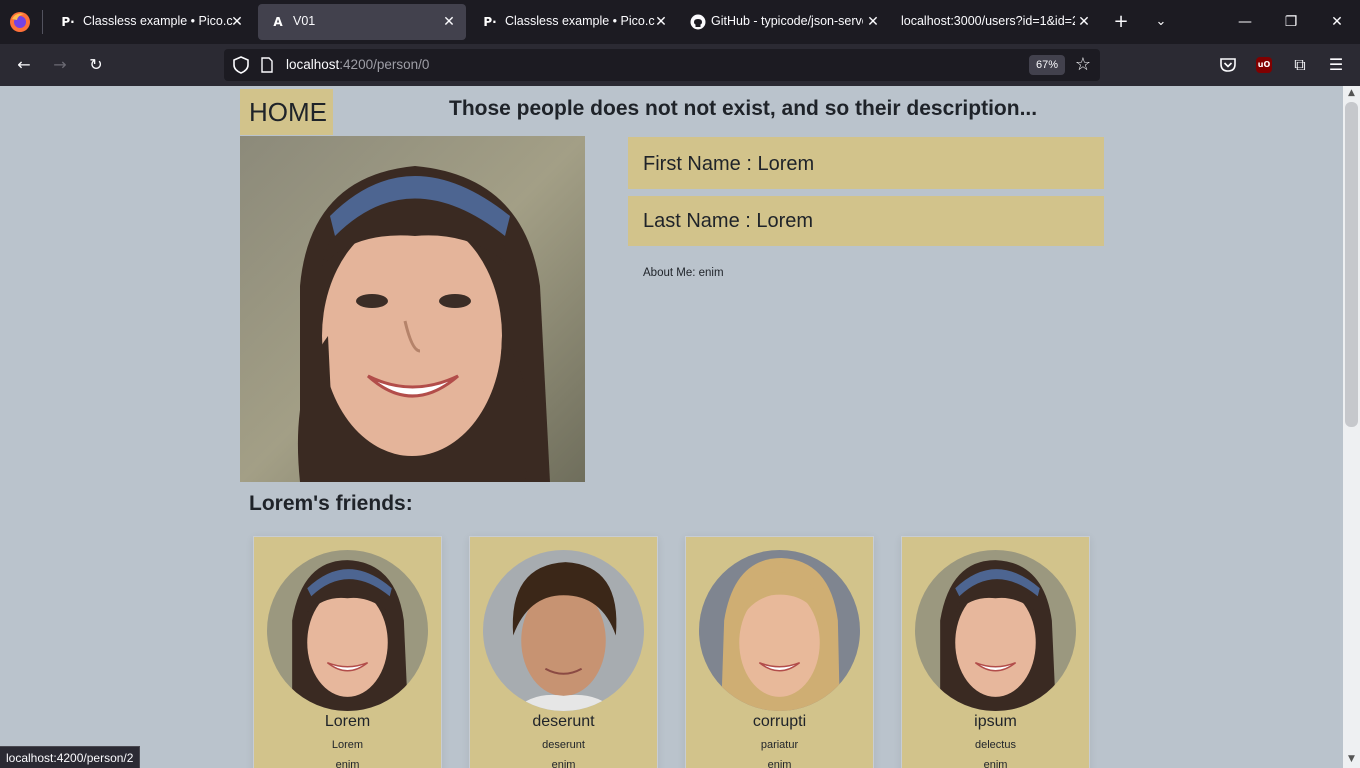  I want to click on extensions-icon: ⧉, so click(1300, 65).